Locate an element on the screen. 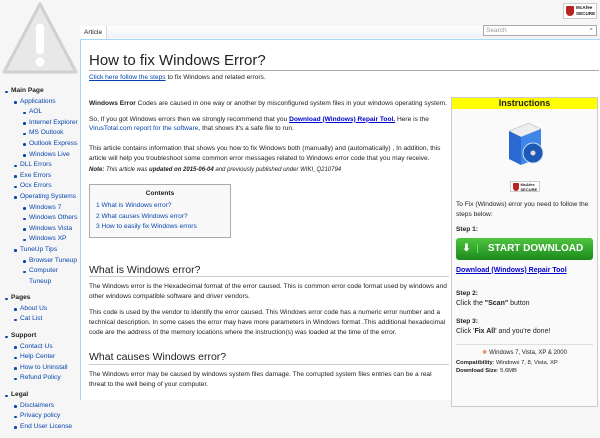 This screenshot has height=438, width=600. download-arrow-icon: ⬇ is located at coordinates (467, 249).